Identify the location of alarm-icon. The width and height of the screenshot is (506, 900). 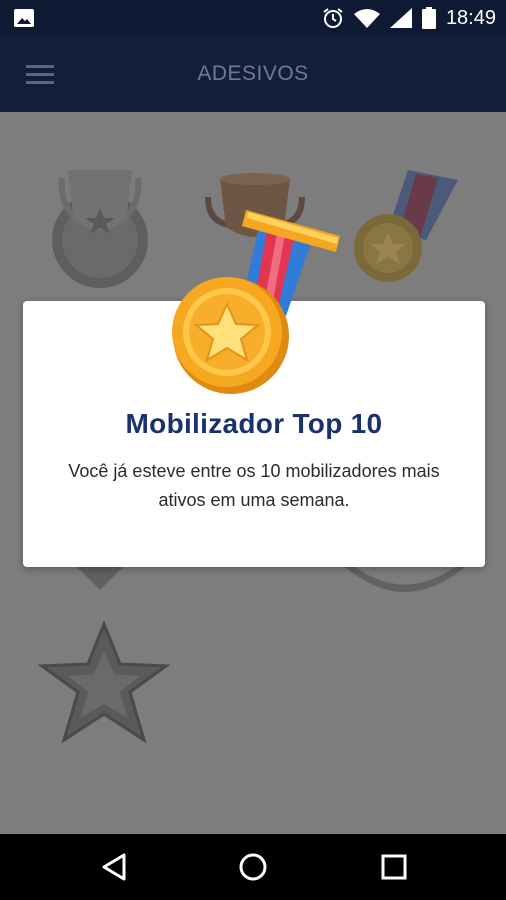
(333, 18).